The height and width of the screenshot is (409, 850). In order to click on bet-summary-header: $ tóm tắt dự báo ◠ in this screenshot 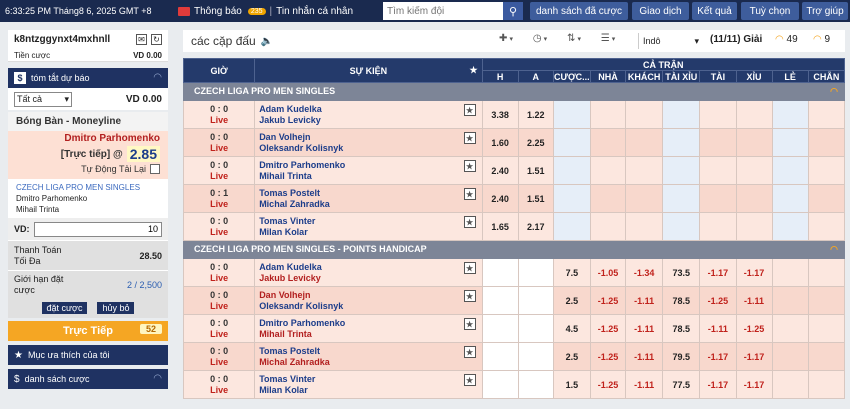, I will do `click(88, 78)`.